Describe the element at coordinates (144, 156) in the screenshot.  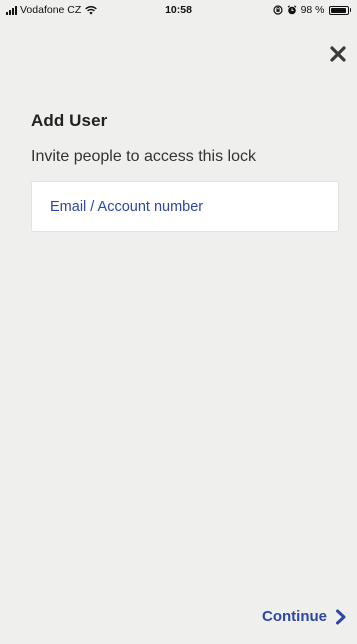
I see `page-subtitle: Invite people to access this lock` at that location.